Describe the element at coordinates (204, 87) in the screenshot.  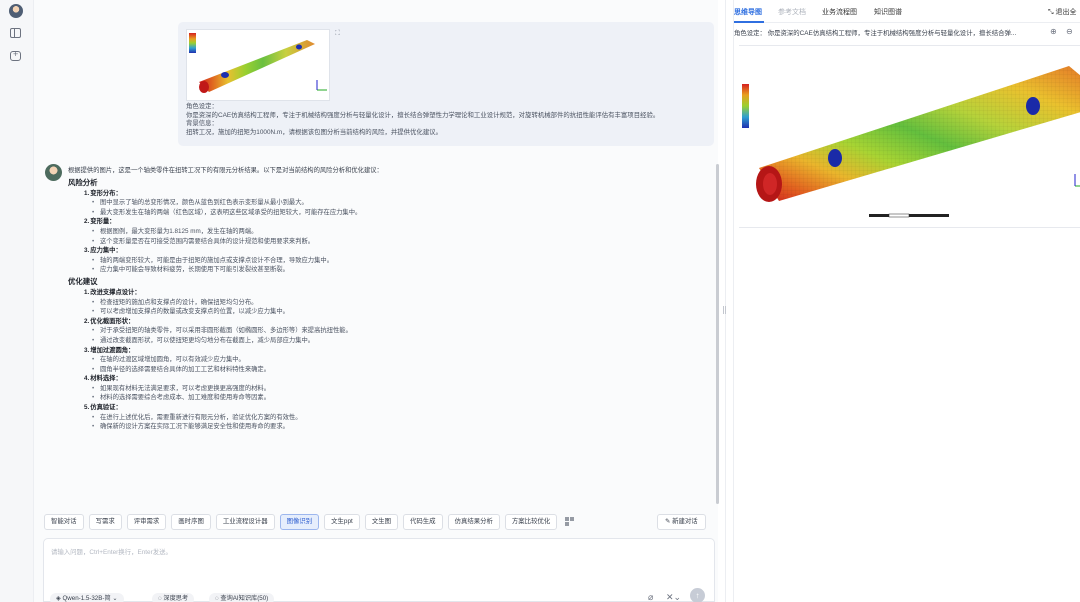
I see `shaft-end` at that location.